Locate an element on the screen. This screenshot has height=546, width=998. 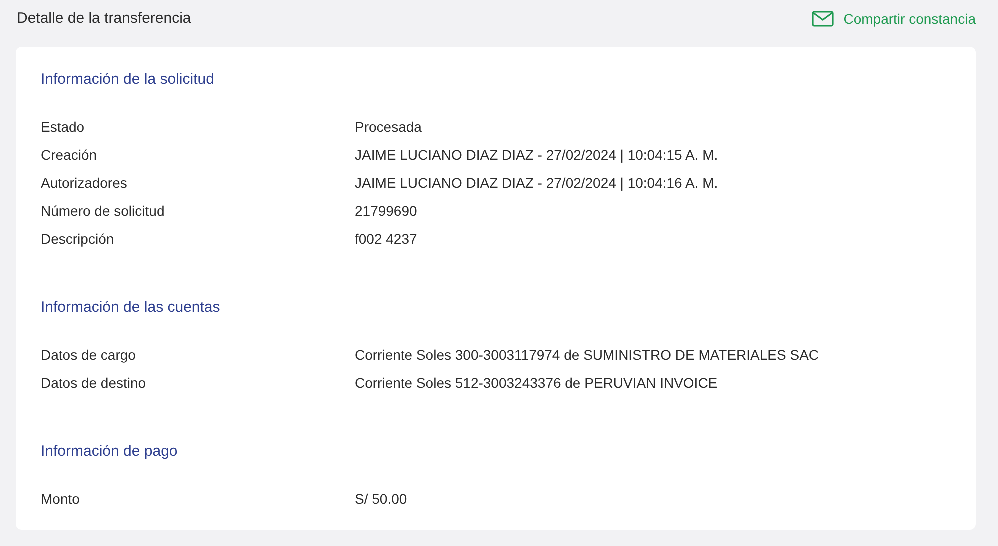
field-label: Monto is located at coordinates (61, 499).